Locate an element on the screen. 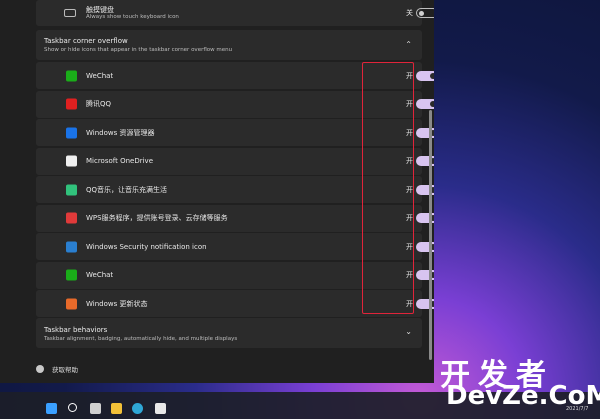 The image size is (600, 419). qq-music-icon is located at coordinates (71, 189).